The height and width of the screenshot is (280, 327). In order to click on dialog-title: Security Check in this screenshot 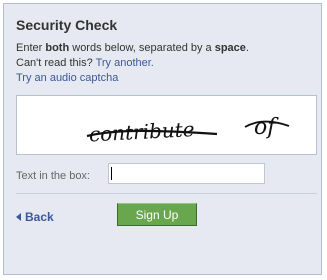, I will do `click(67, 25)`.